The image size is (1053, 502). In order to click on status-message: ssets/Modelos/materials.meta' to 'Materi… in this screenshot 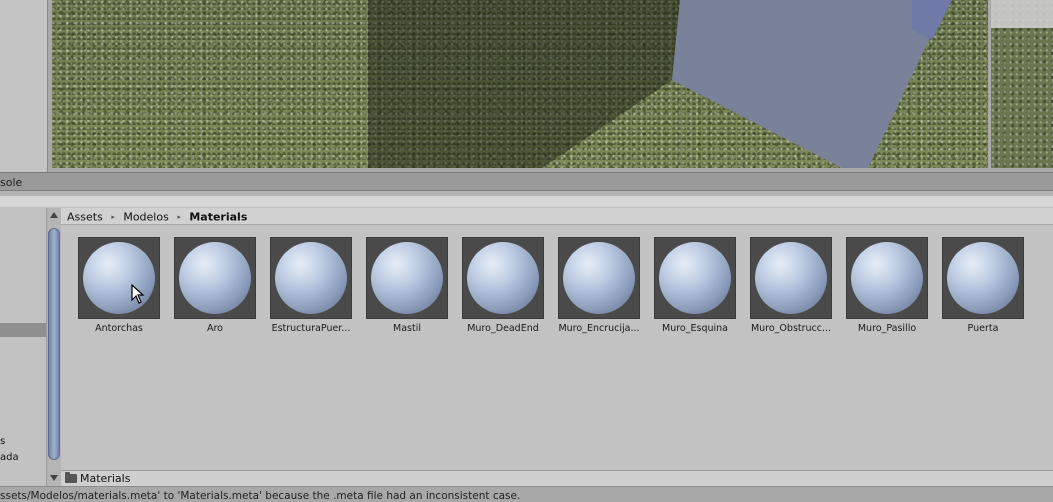, I will do `click(260, 496)`.